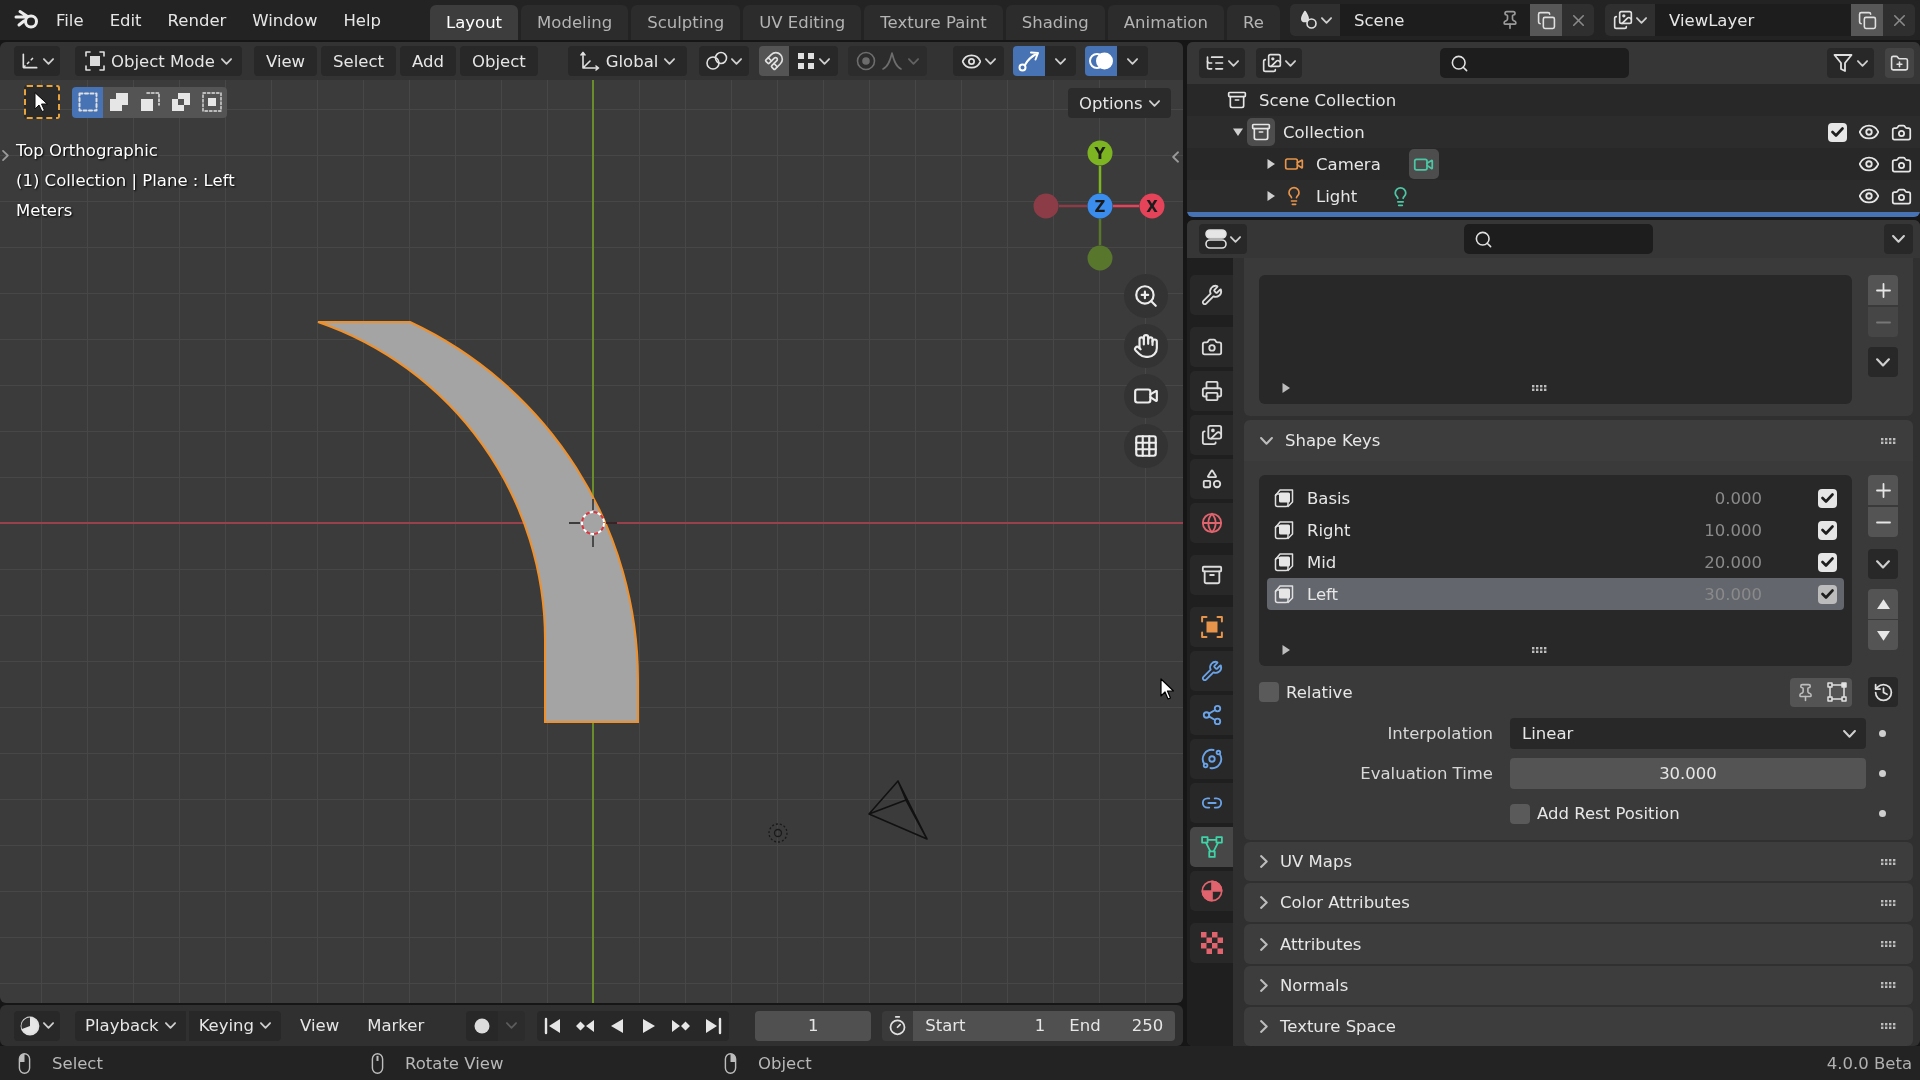 This screenshot has width=1920, height=1080. I want to click on snap-target-dropdown, so click(814, 61).